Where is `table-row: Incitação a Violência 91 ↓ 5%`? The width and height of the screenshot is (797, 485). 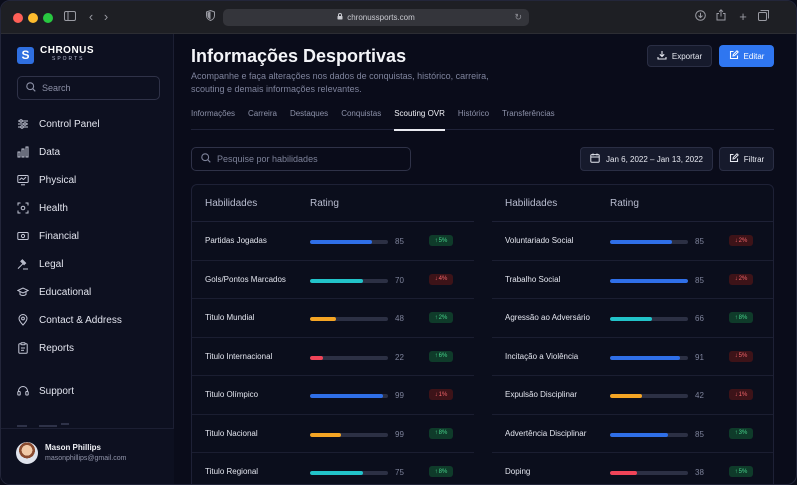 table-row: Incitação a Violência 91 ↓ 5% is located at coordinates (632, 357).